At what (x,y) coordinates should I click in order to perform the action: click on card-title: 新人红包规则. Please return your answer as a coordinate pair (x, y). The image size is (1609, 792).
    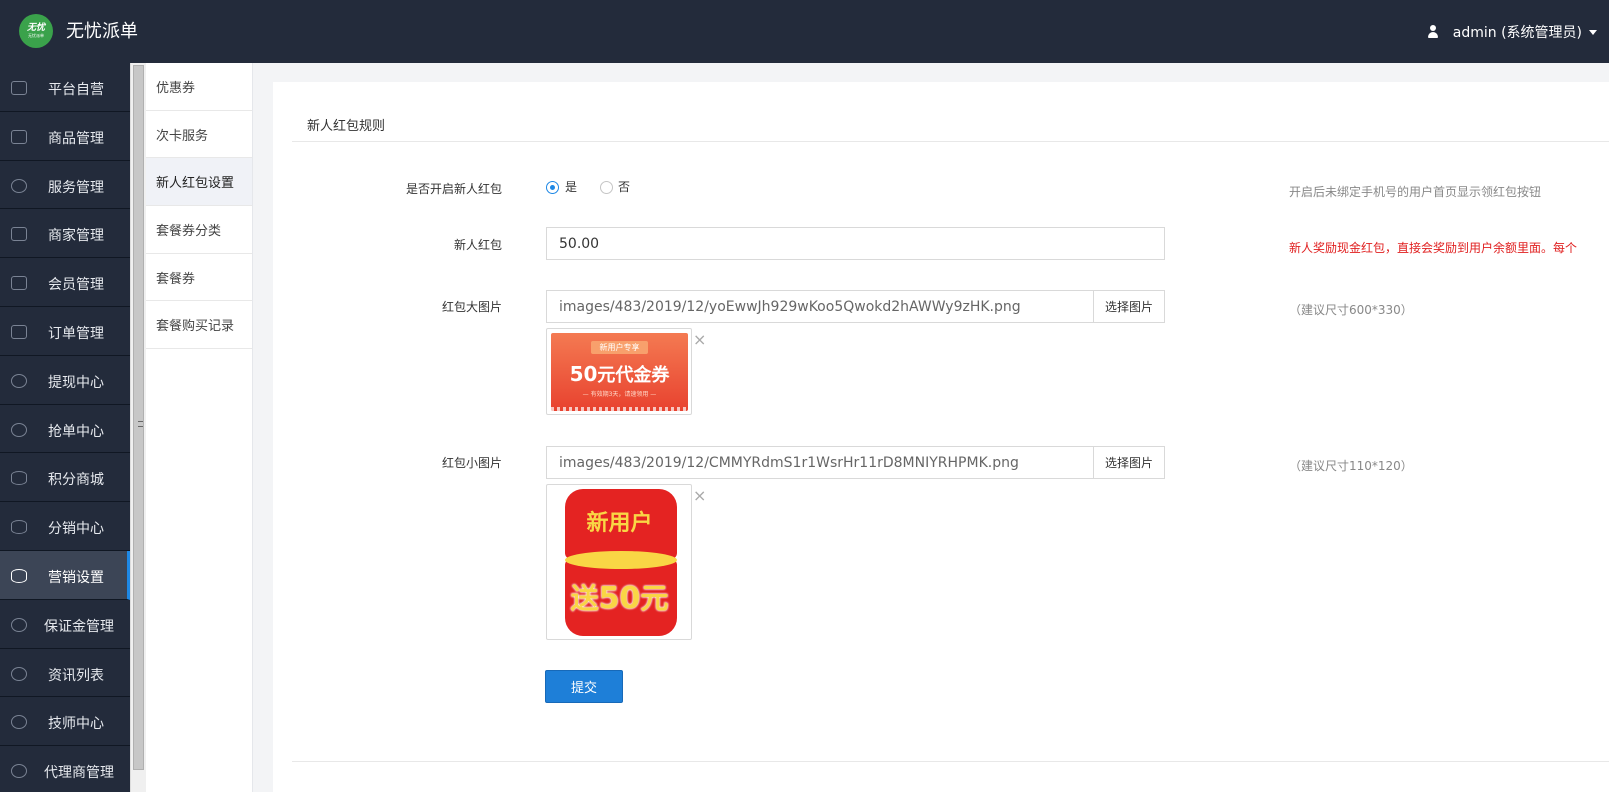
    Looking at the image, I should click on (346, 126).